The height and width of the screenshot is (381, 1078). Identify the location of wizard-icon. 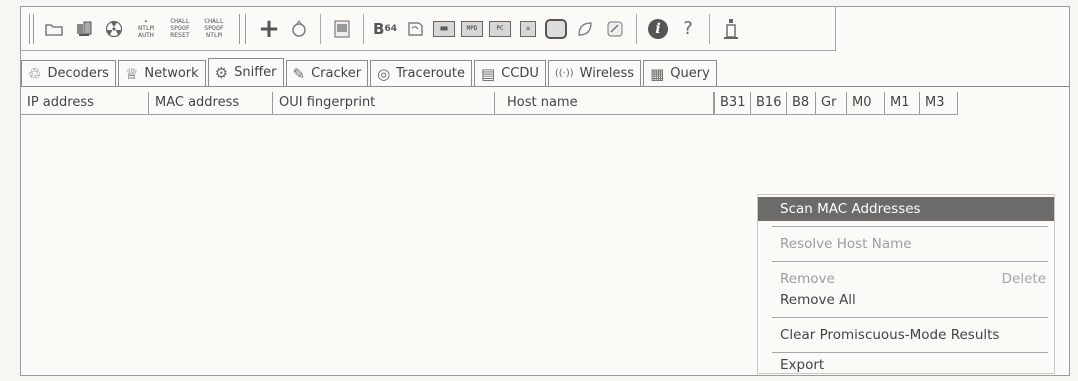
(299, 29).